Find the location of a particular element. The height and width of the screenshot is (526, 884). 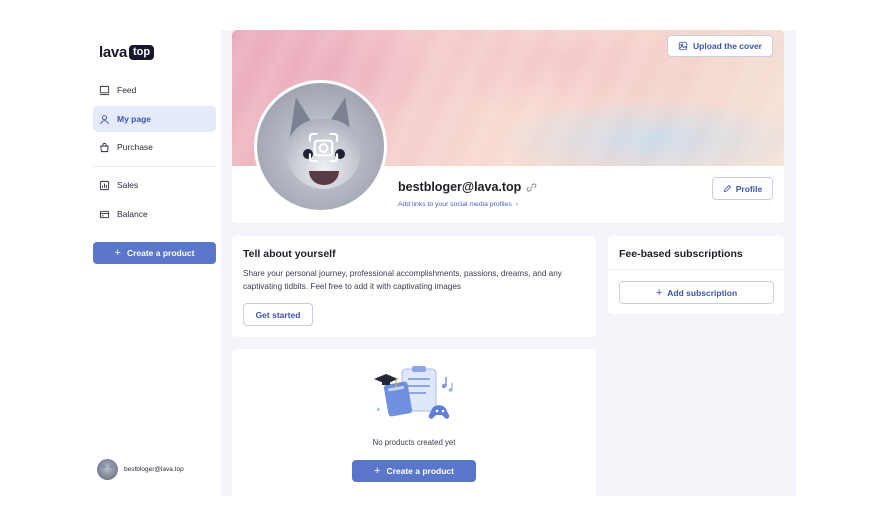

sidebar-item-label: Purchase is located at coordinates (135, 147).